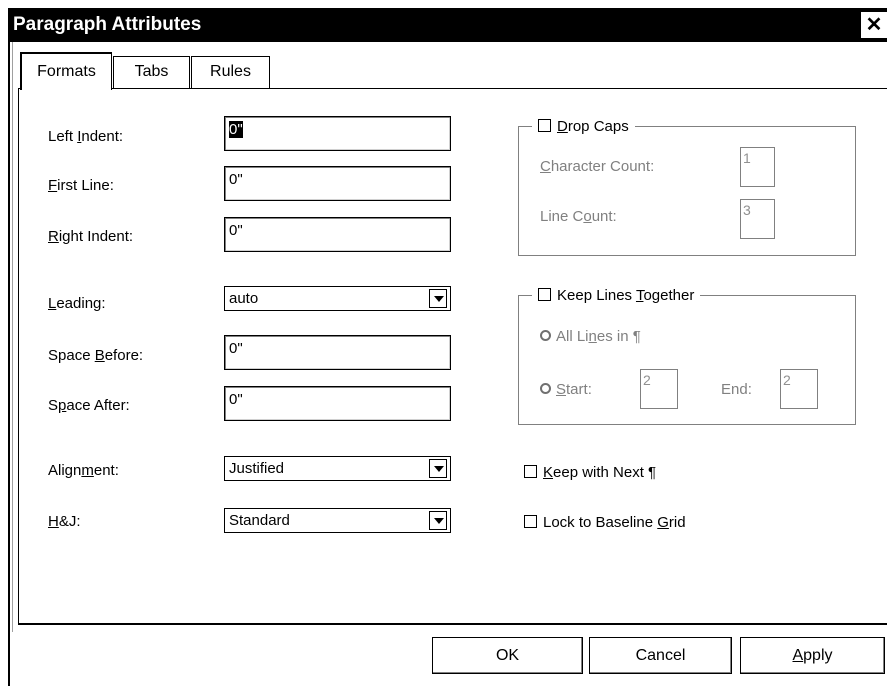  Describe the element at coordinates (337, 520) in the screenshot. I see `hj-dropdown: Standard` at that location.